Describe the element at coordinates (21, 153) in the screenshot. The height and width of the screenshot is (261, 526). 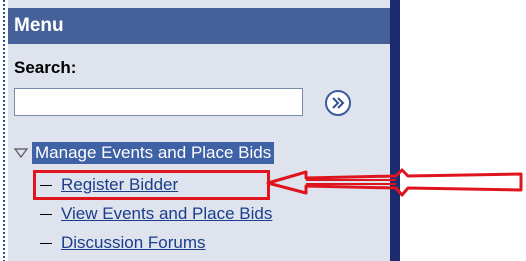
I see `triangle-down-icon` at that location.